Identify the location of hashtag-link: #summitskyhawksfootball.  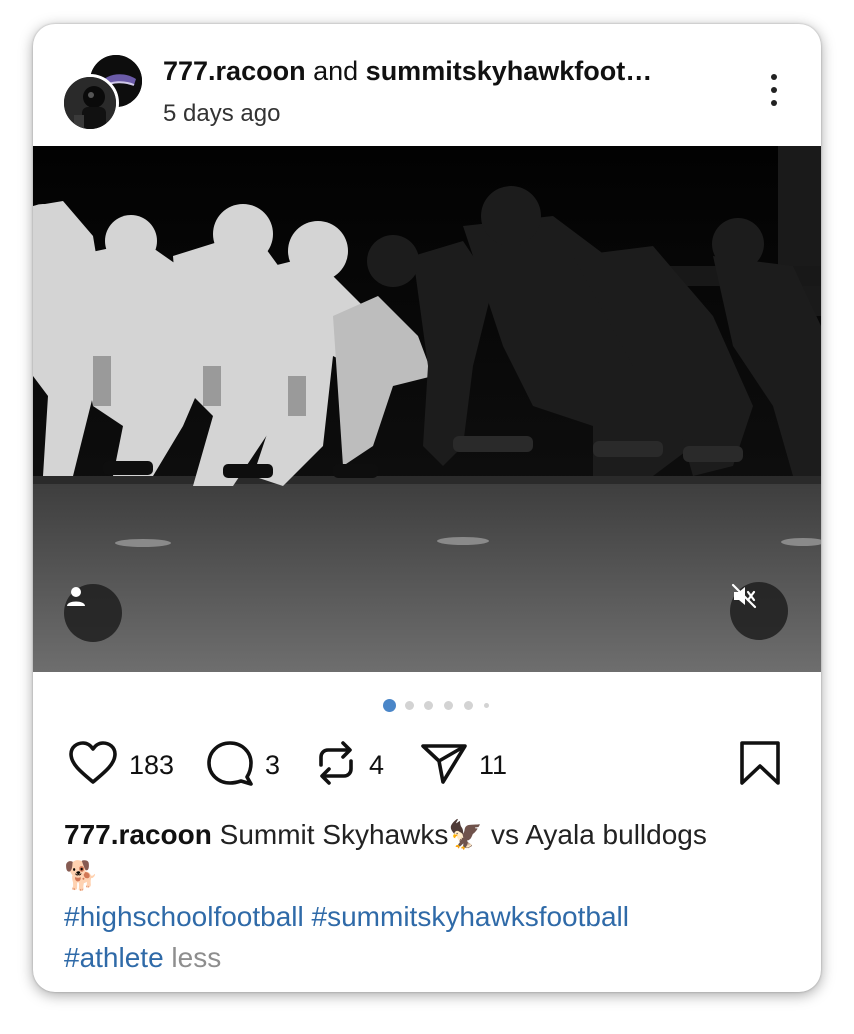
(470, 916).